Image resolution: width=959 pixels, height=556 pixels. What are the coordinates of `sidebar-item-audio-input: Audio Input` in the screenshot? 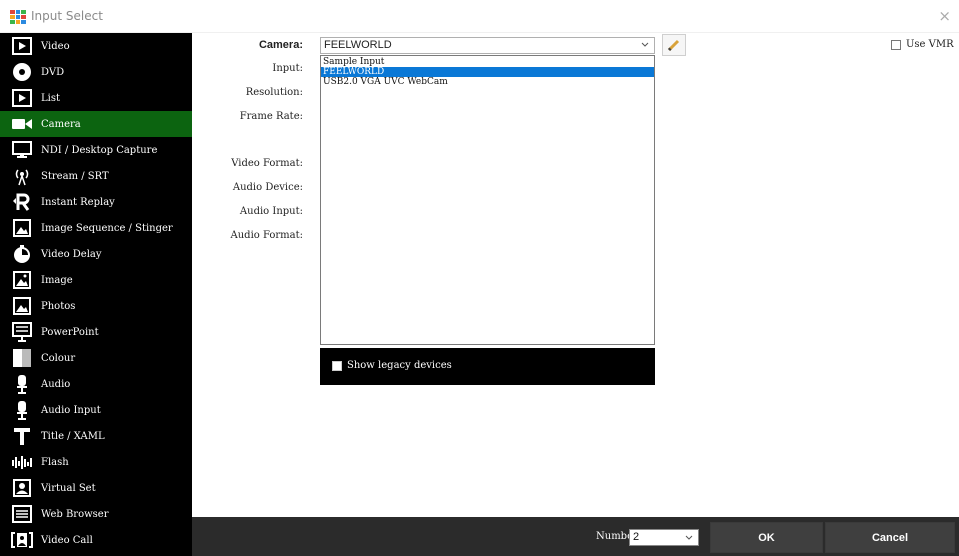 It's located at (96, 410).